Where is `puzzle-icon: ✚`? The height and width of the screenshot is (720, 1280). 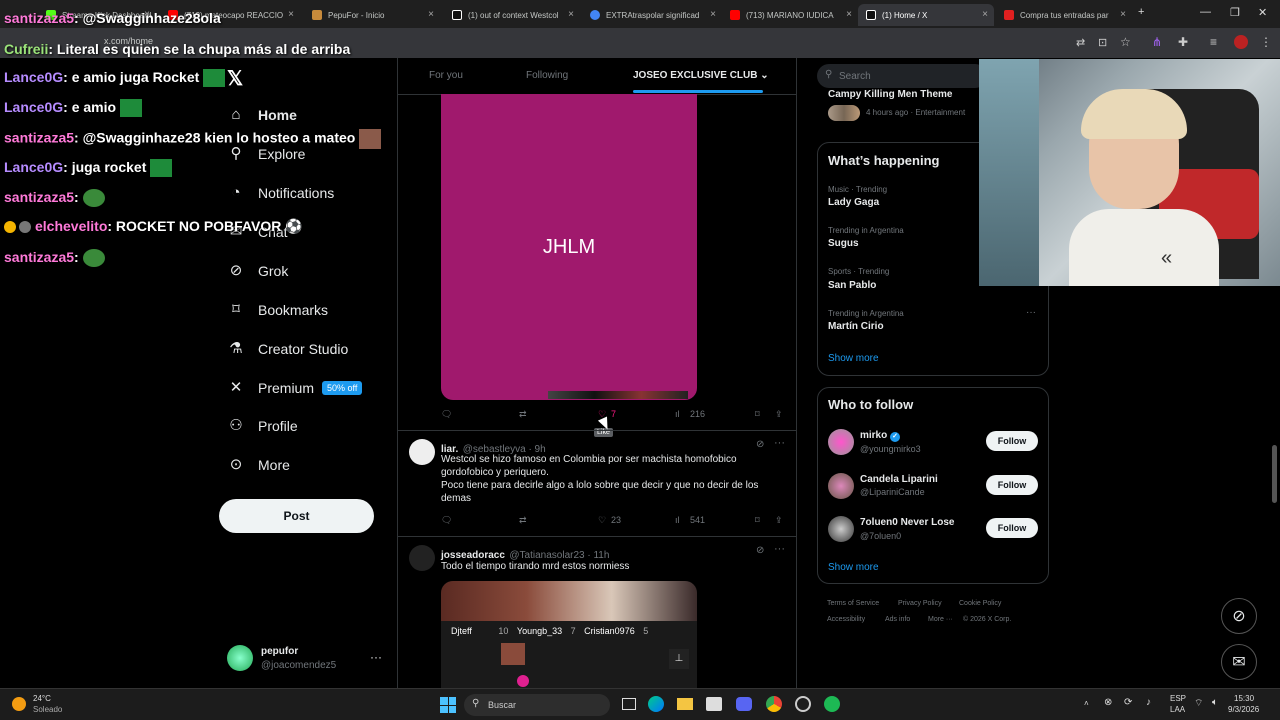
puzzle-icon: ✚ is located at coordinates (1183, 42).